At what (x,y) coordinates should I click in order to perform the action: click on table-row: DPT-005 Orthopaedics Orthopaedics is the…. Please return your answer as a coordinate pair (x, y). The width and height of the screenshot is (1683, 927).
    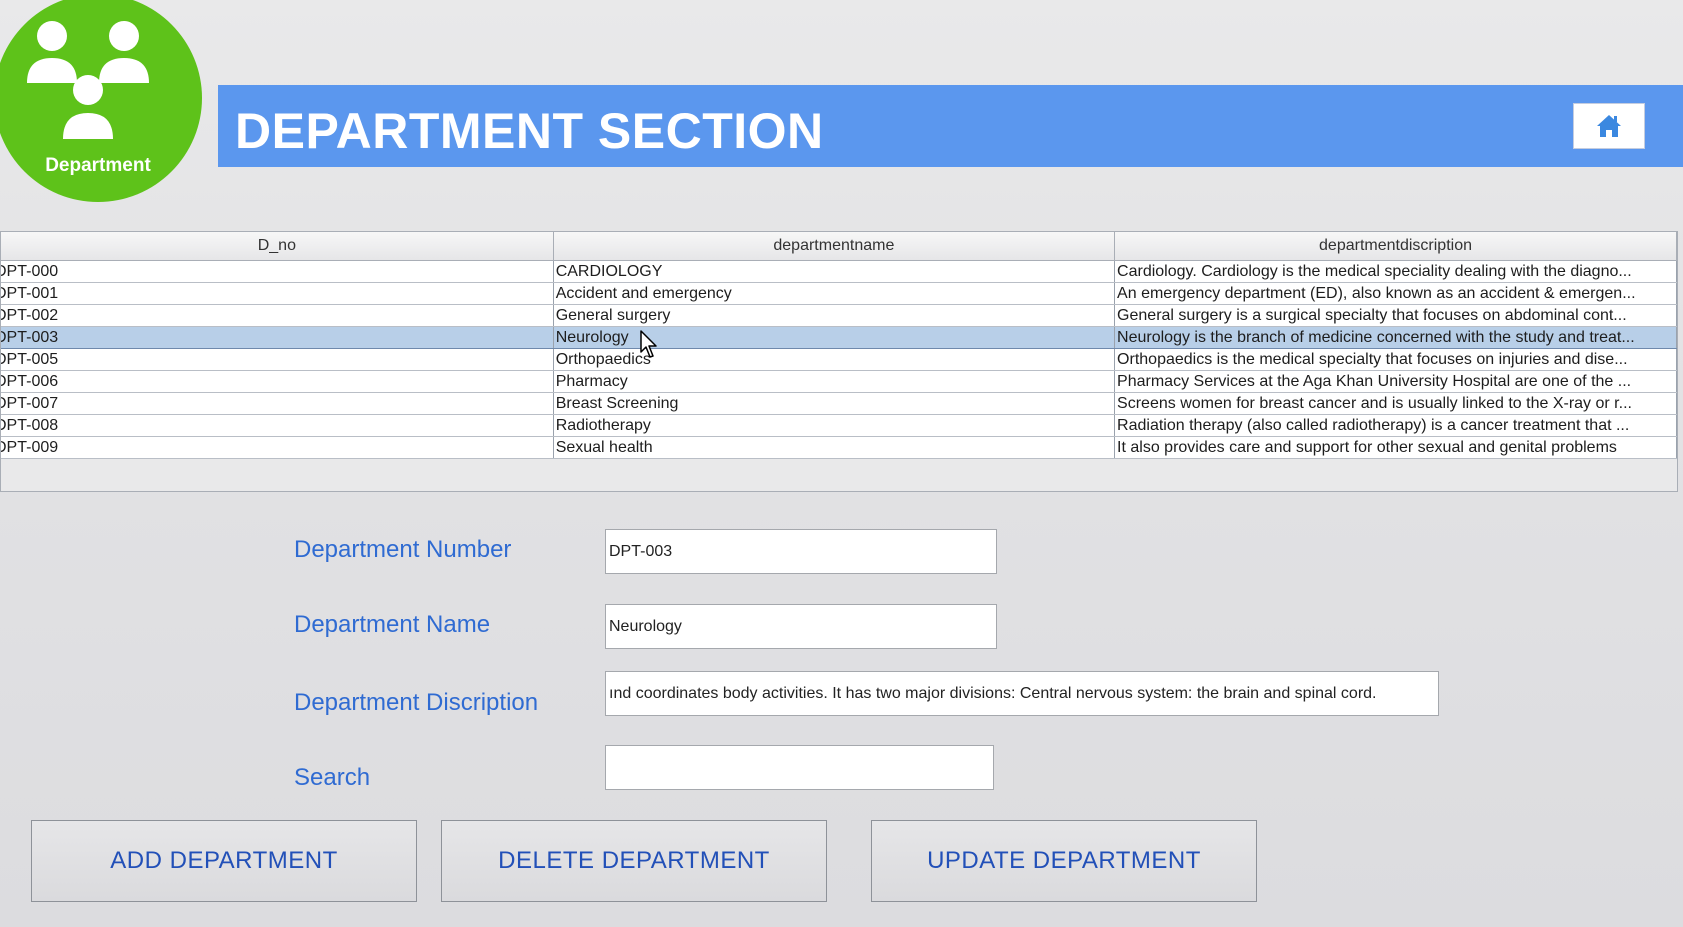
    Looking at the image, I should click on (839, 359).